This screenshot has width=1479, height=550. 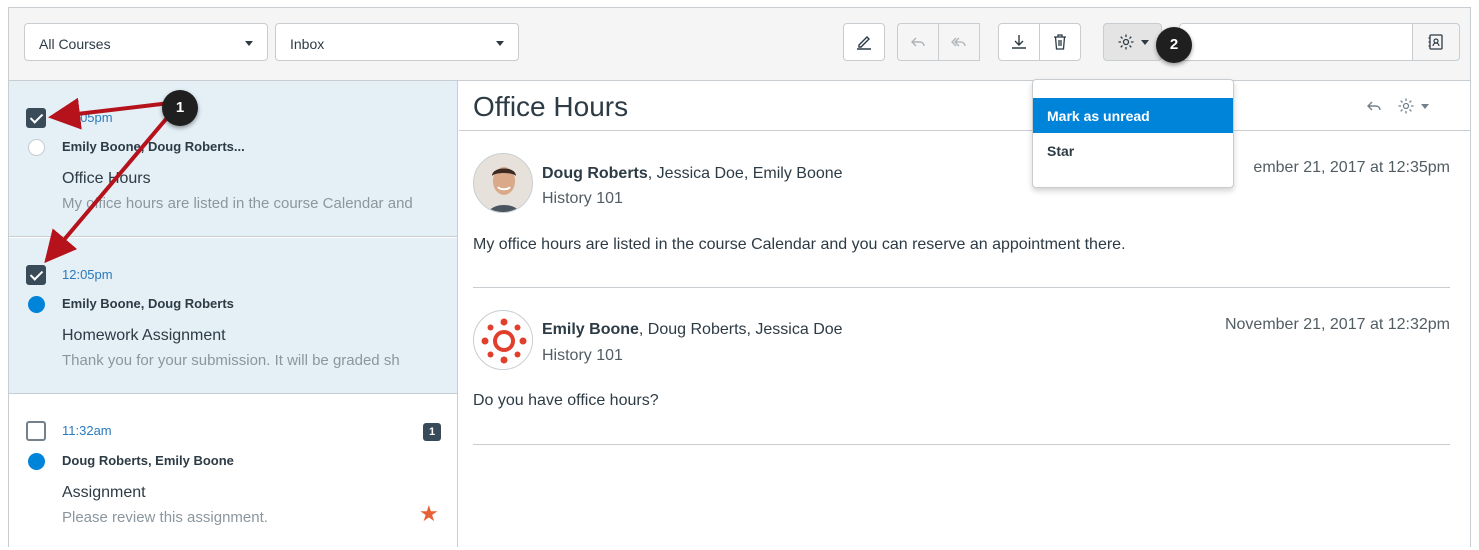 I want to click on compose-icon, so click(x=864, y=43).